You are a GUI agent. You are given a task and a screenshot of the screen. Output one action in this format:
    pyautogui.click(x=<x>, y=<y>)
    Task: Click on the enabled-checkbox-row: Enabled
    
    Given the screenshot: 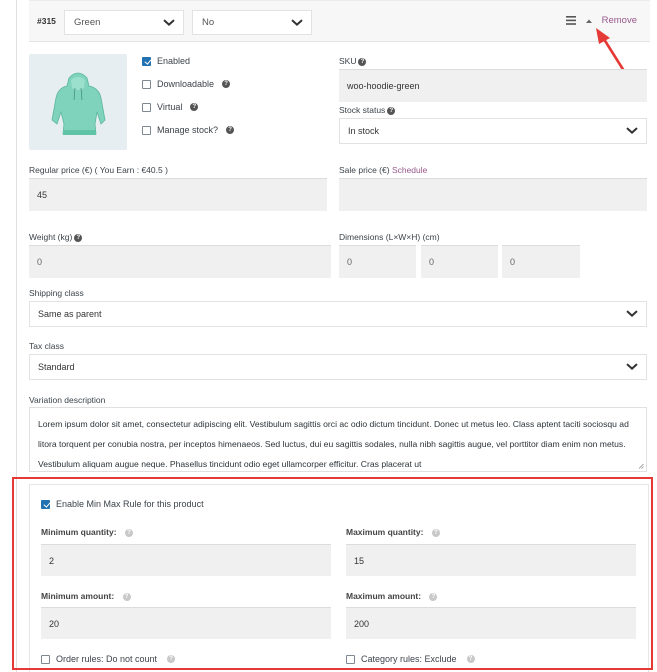 What is the action you would take?
    pyautogui.click(x=166, y=61)
    